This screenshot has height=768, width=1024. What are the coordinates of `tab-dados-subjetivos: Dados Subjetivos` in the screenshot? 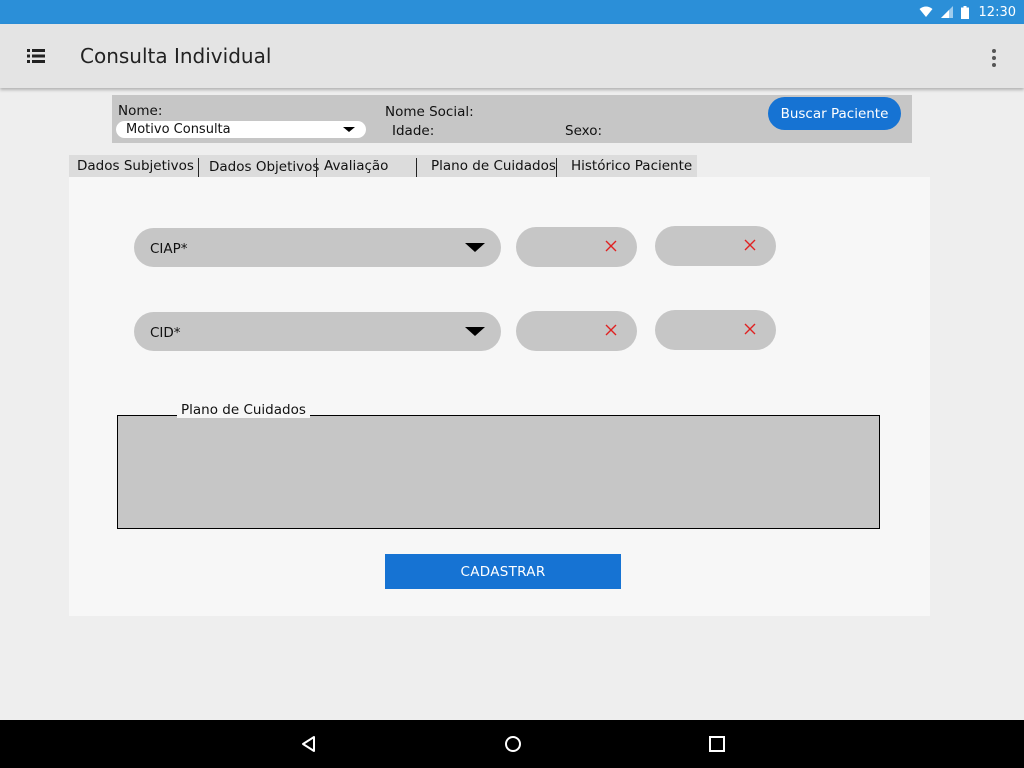 It's located at (133, 166).